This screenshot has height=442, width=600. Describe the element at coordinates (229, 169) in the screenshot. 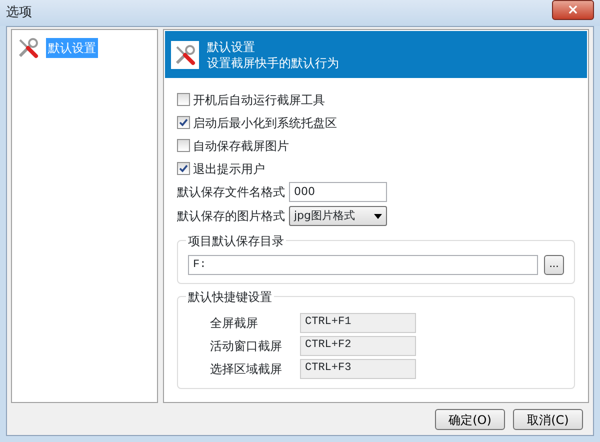

I see `checkbox-label: 退出提示用户` at that location.